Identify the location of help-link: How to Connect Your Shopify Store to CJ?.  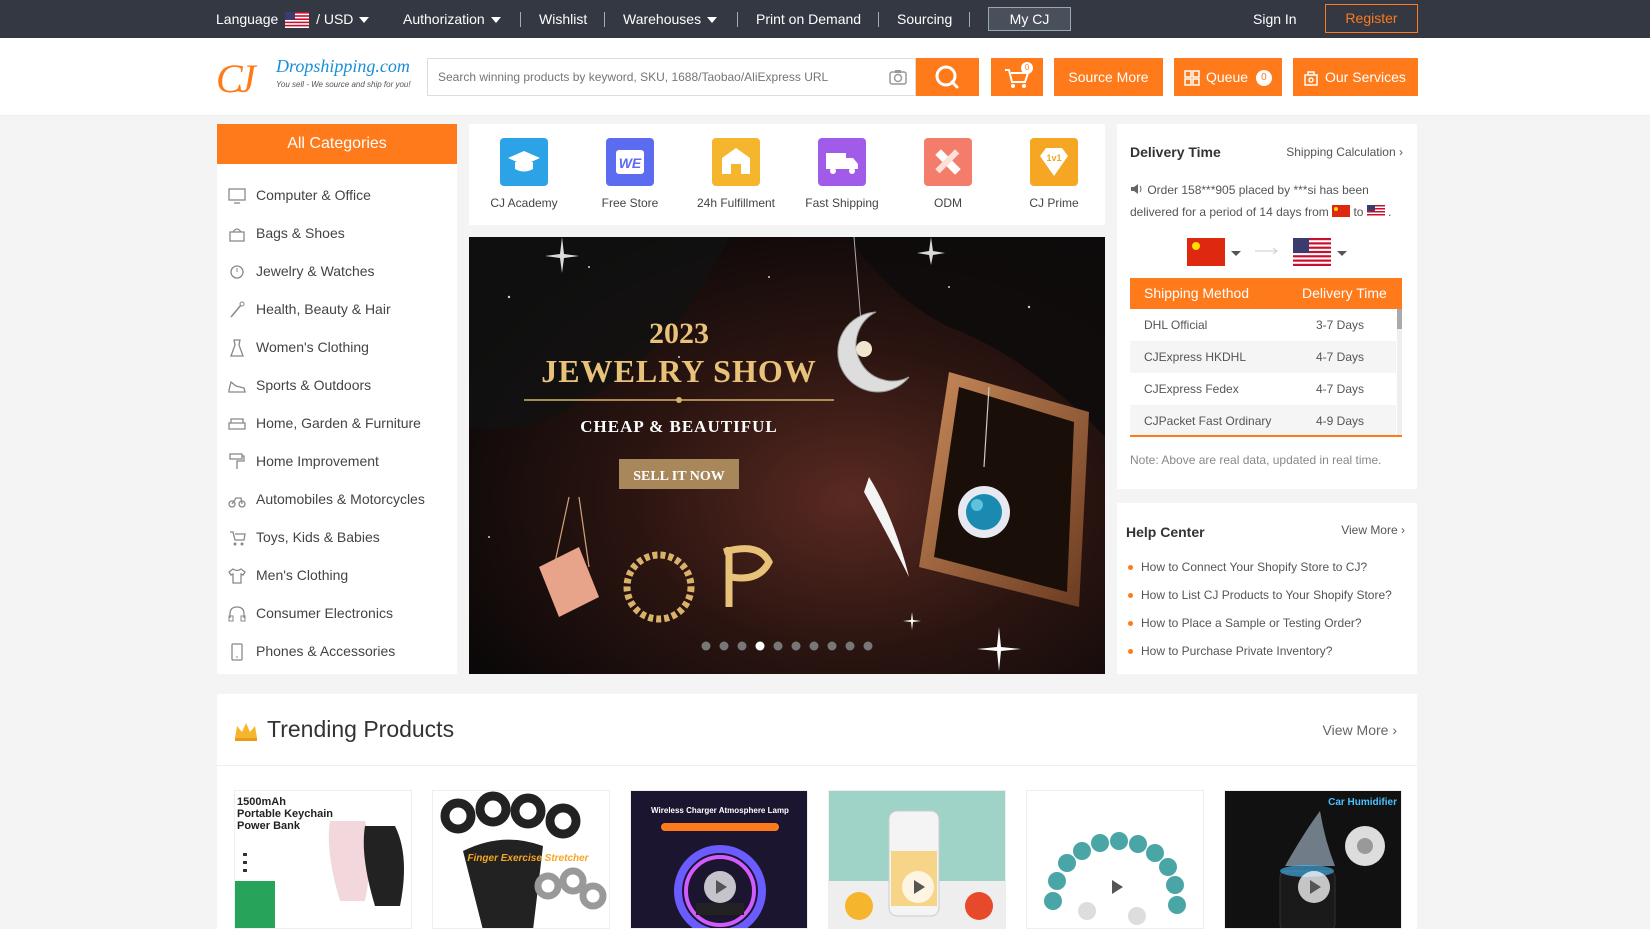
(1247, 567).